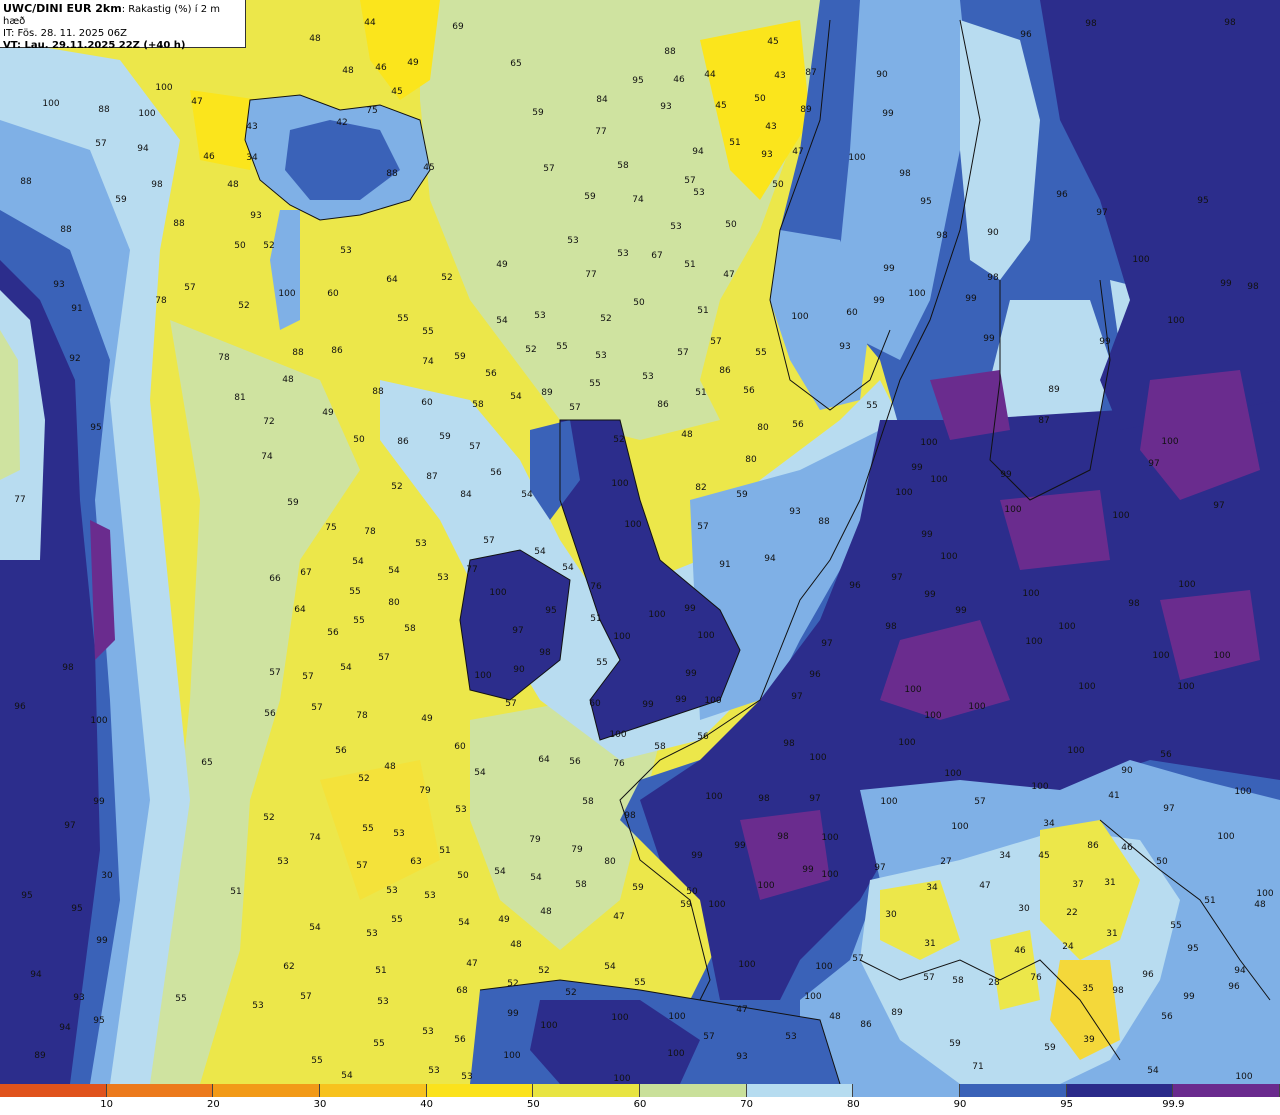 This screenshot has height=1115, width=1280. What do you see at coordinates (315, 838) in the screenshot?
I see `humidity-value-label: 74` at bounding box center [315, 838].